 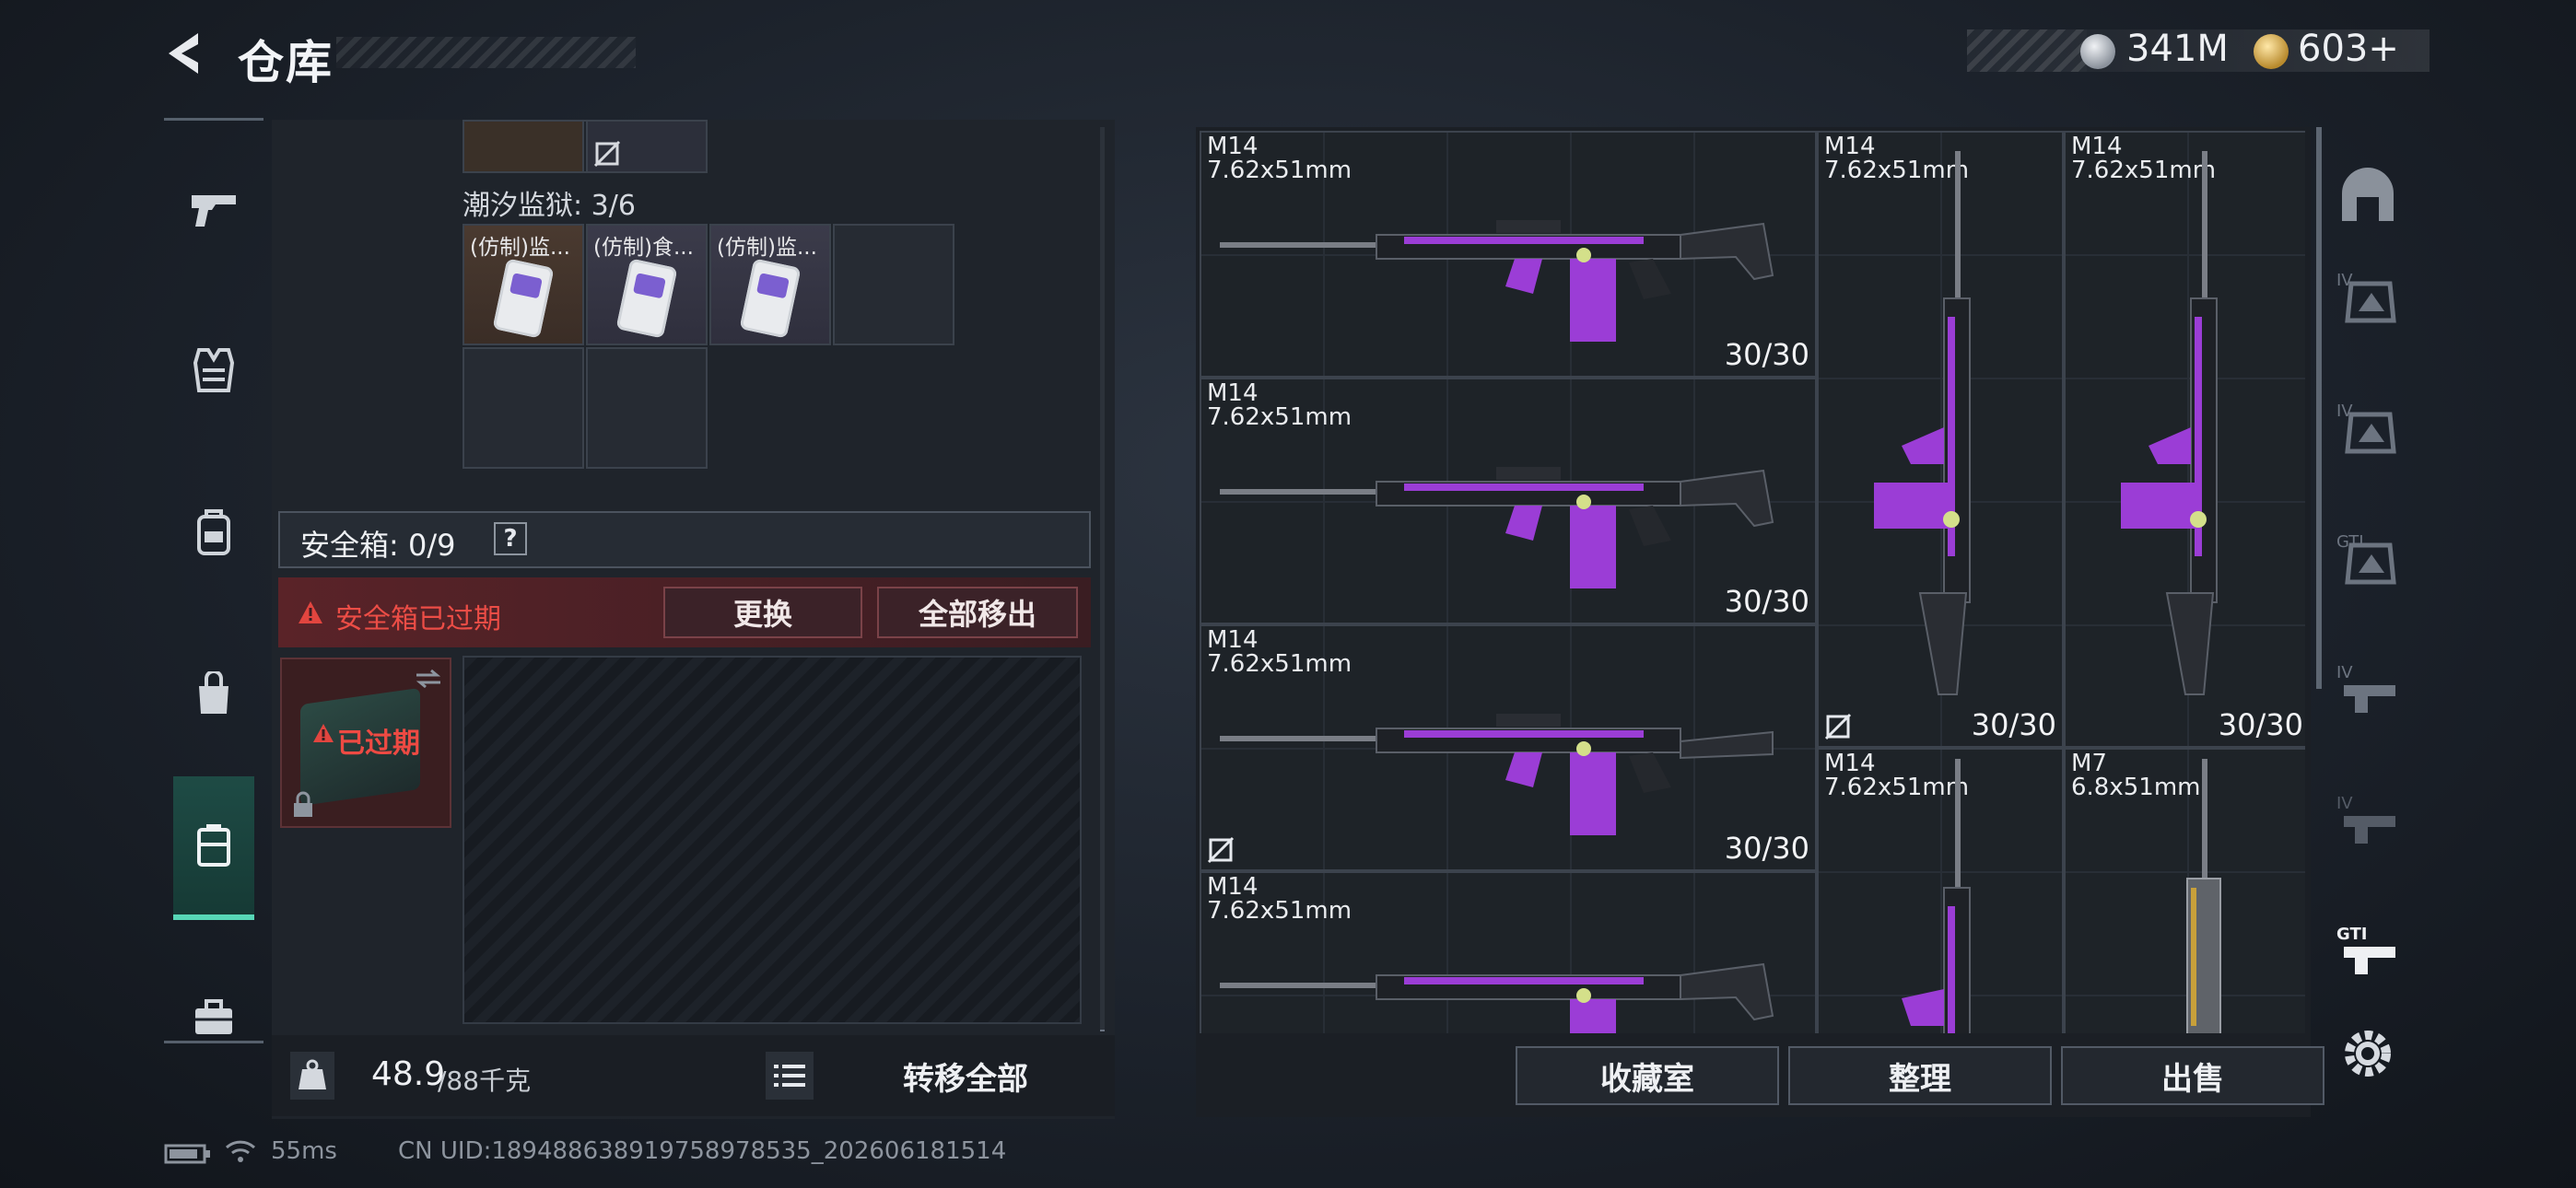 What do you see at coordinates (2271, 51) in the screenshot?
I see `gold-coin-icon` at bounding box center [2271, 51].